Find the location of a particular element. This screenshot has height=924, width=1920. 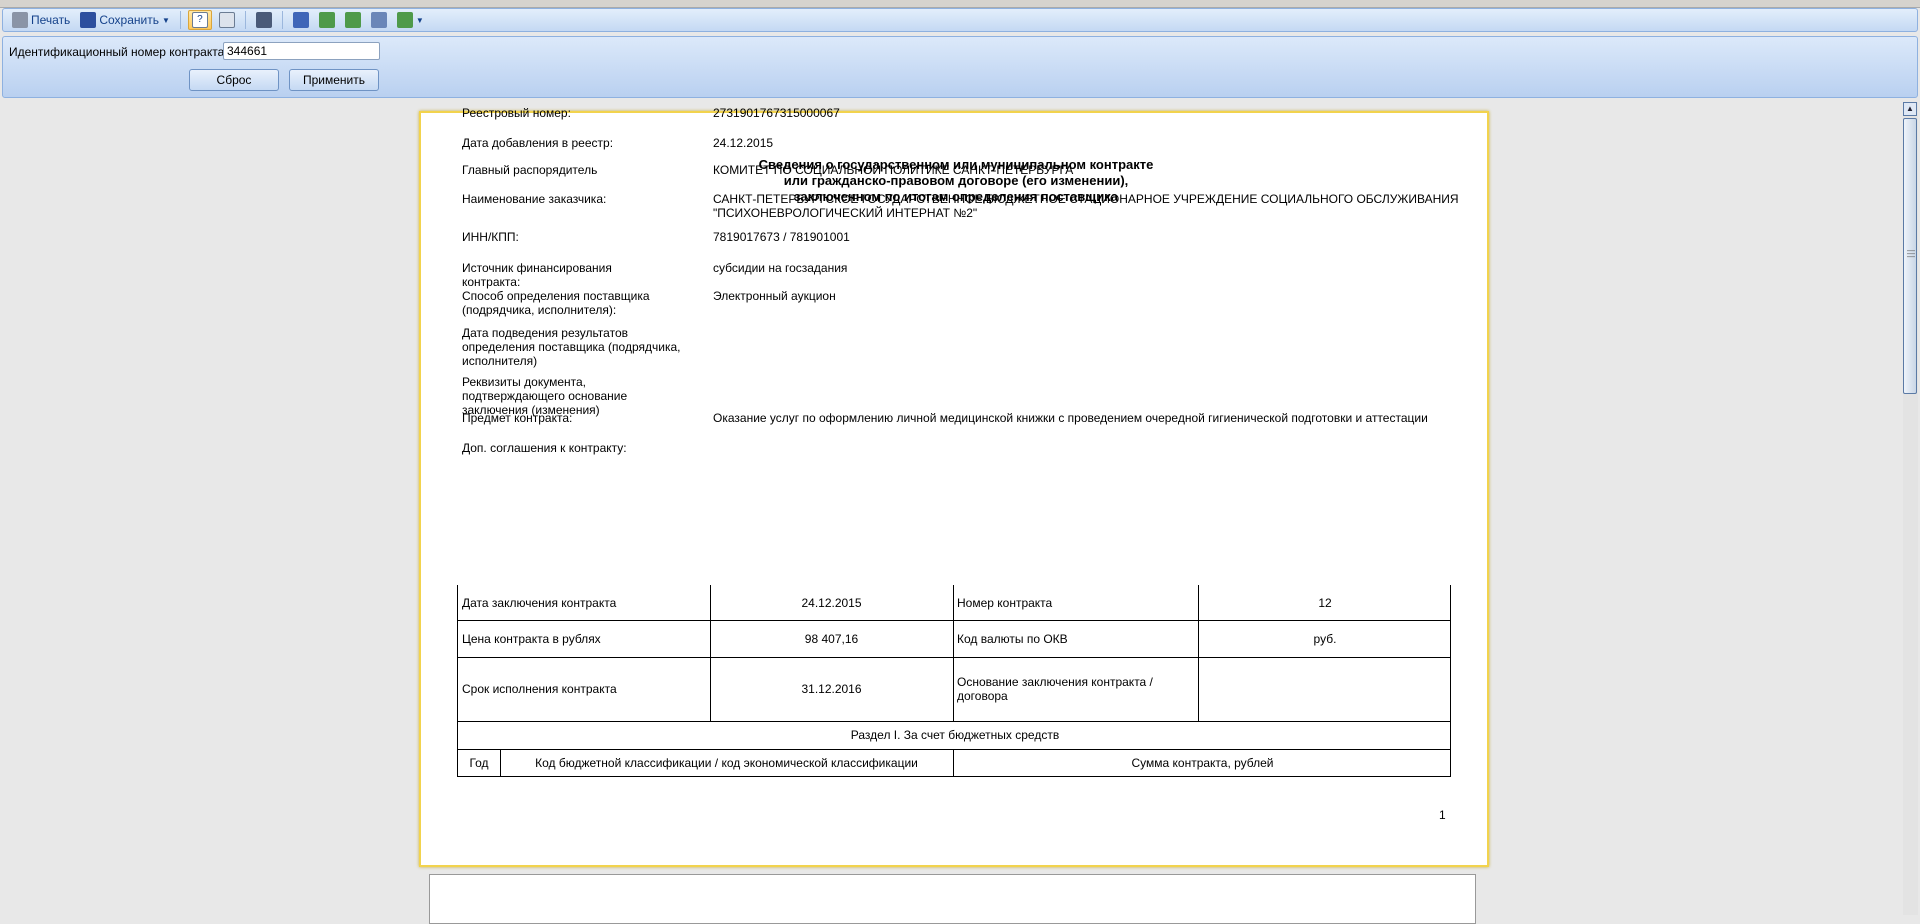

contract-id-label: Идентификационный номер контракта is located at coordinates (117, 52).